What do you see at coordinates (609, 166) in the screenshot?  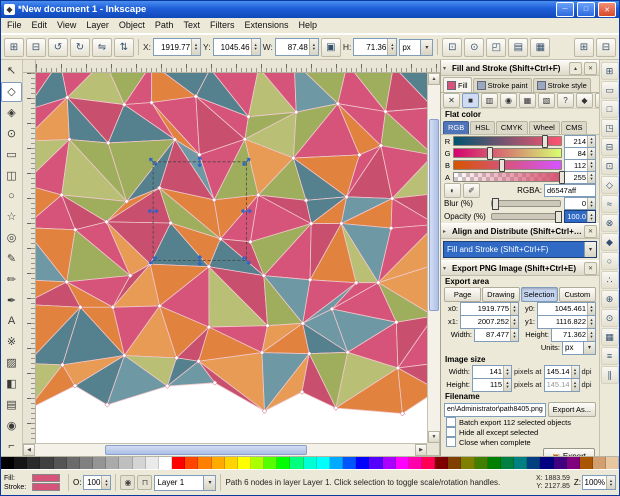 I see `snap-bbox-center-icon: ⊡` at bounding box center [609, 166].